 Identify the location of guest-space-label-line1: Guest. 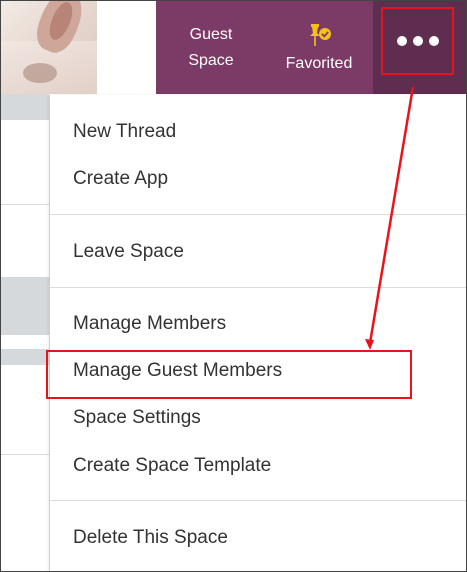
(211, 34).